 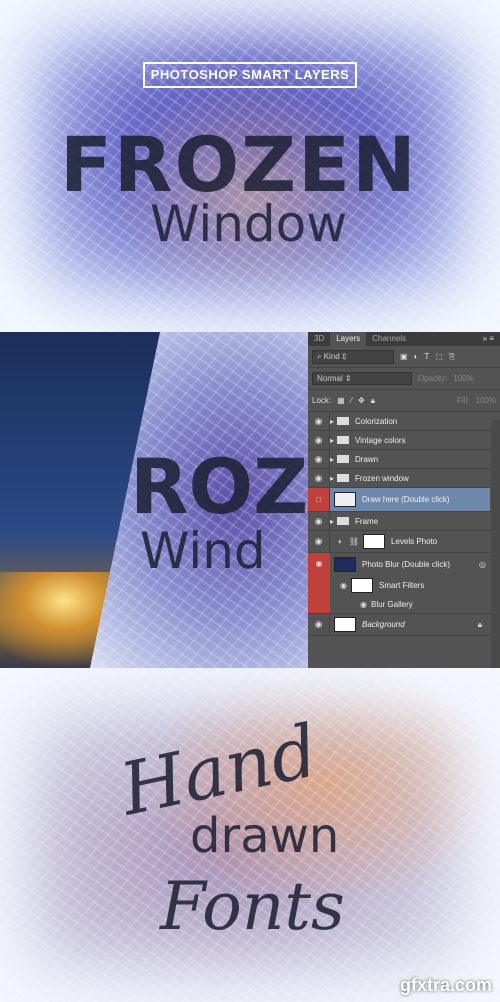 What do you see at coordinates (249, 224) in the screenshot?
I see `title-window: Window` at bounding box center [249, 224].